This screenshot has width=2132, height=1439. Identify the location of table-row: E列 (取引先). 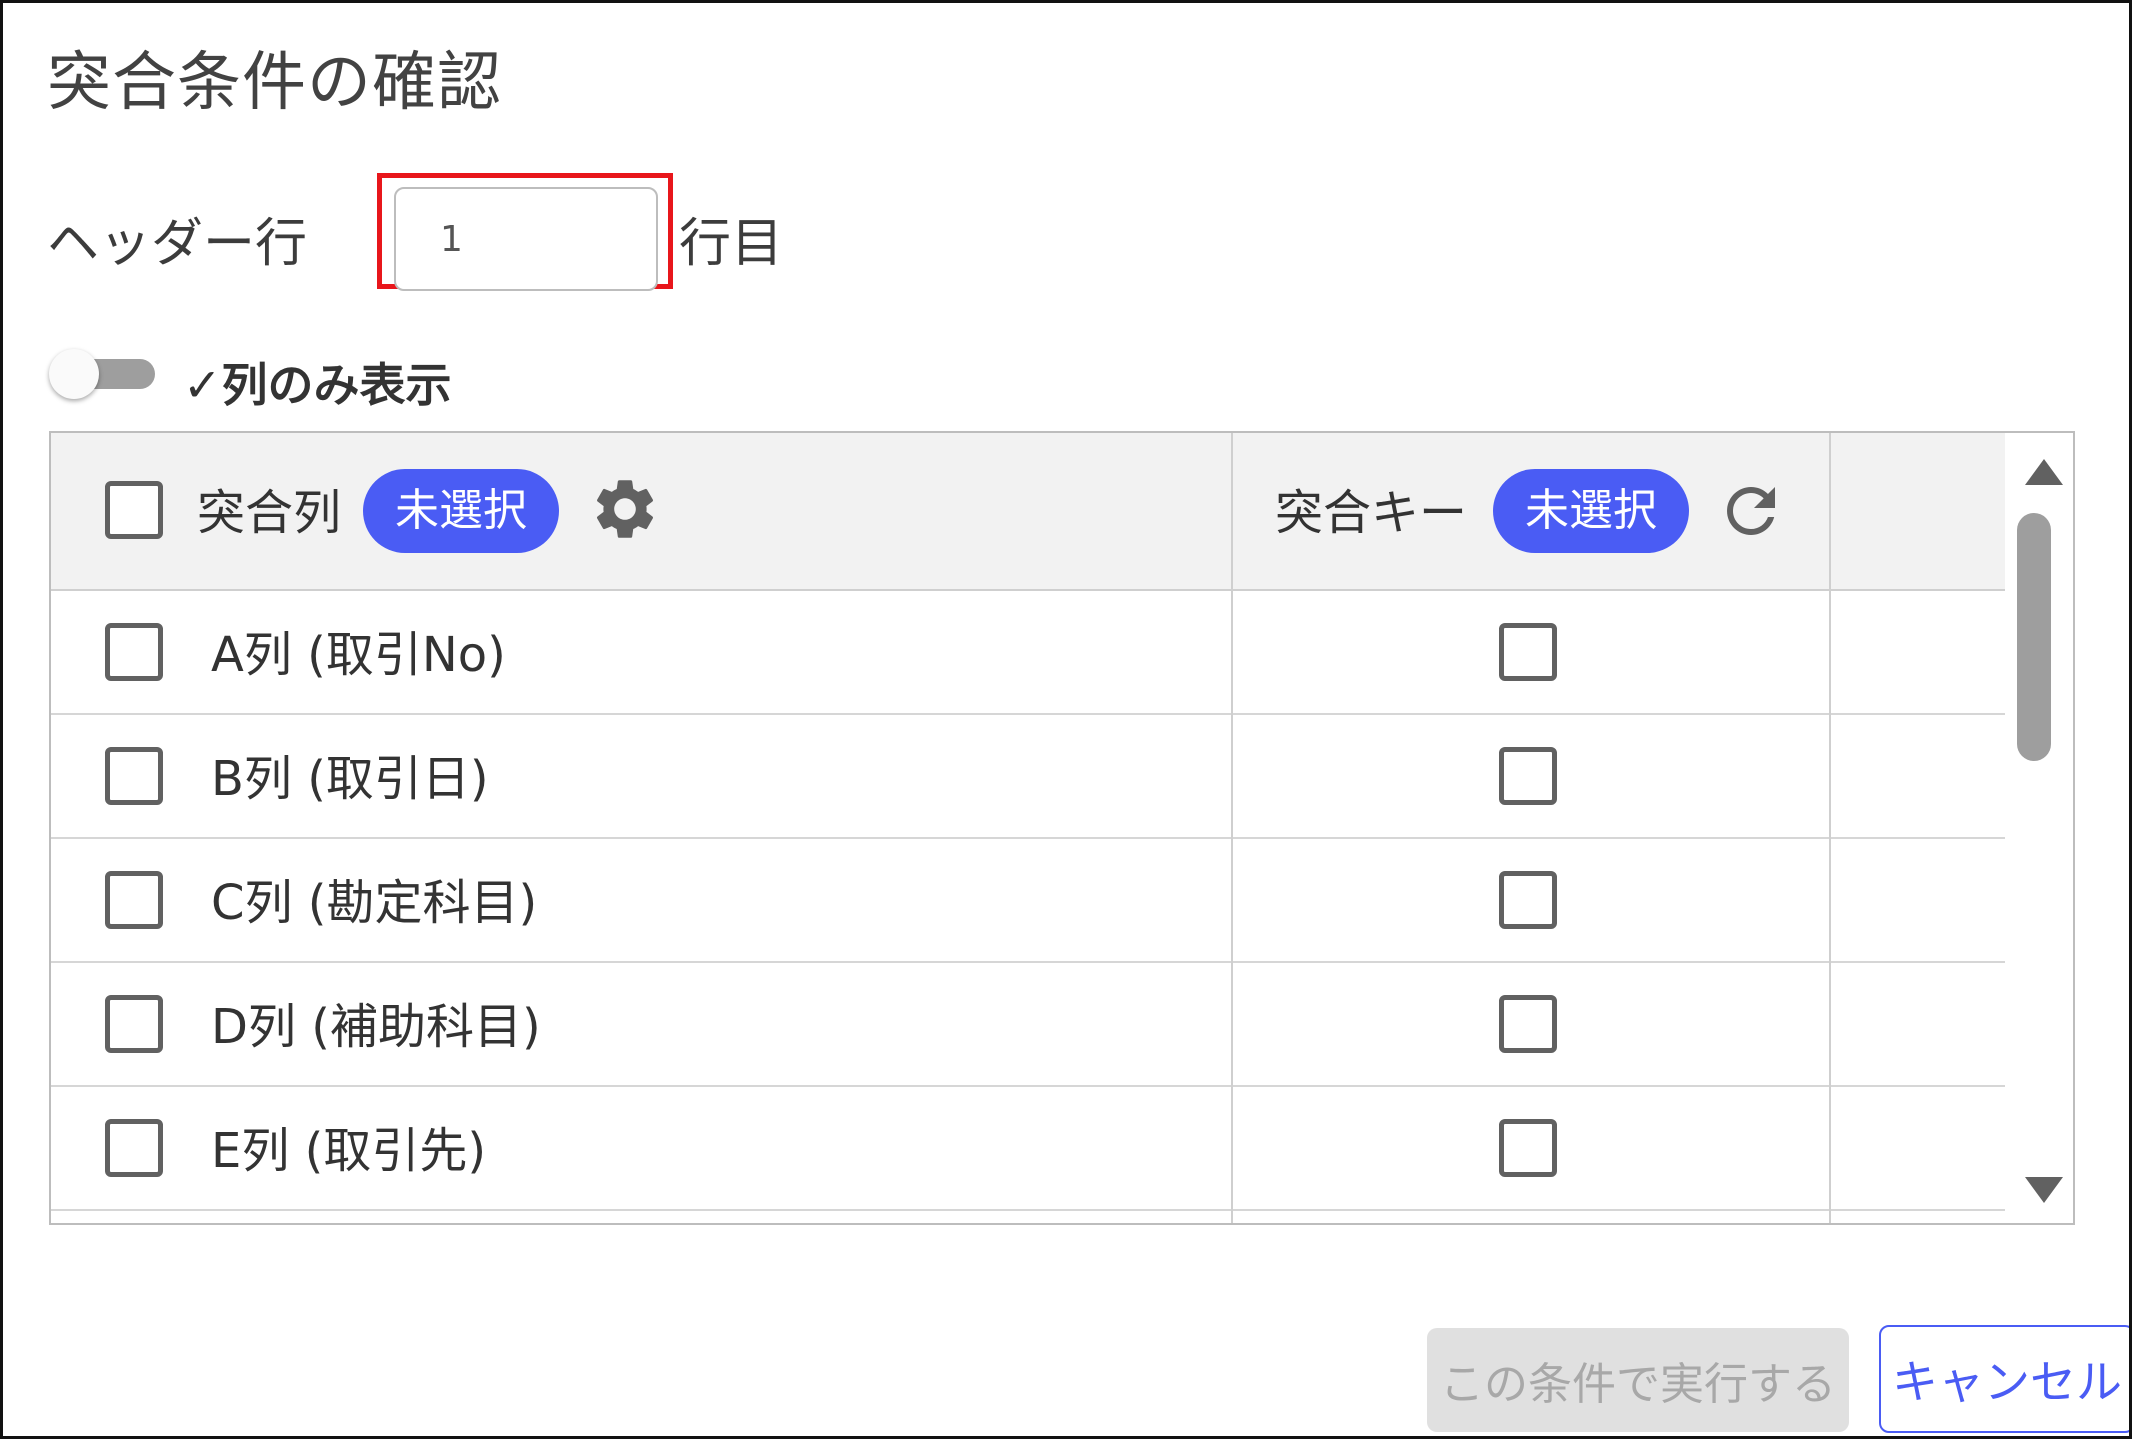
(1028, 1149).